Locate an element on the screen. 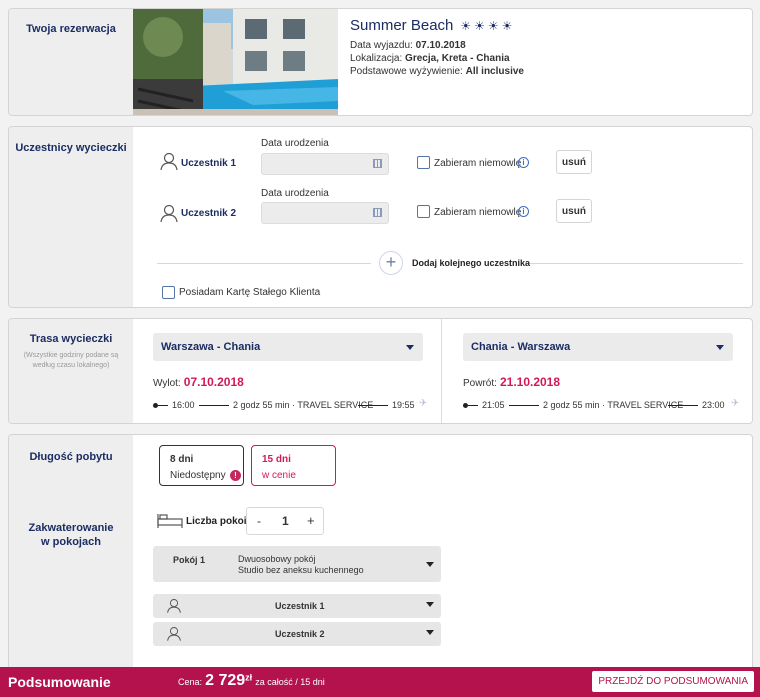  rooms-stepper: - 1 + is located at coordinates (285, 521).